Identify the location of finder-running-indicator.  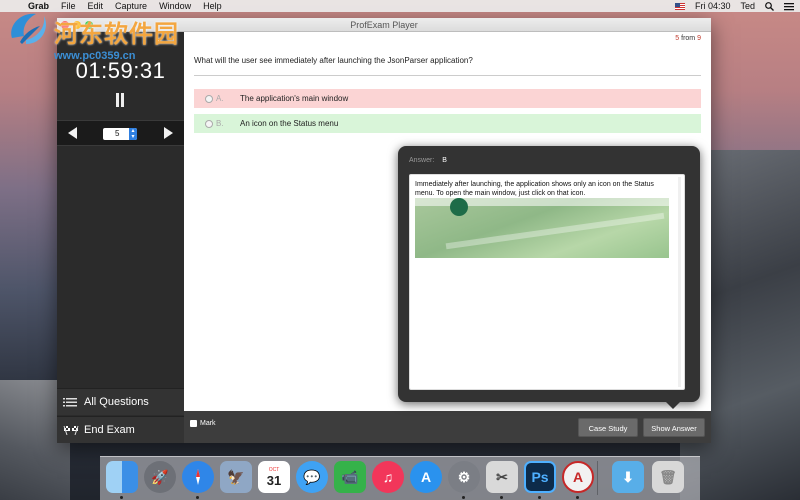
(121, 497).